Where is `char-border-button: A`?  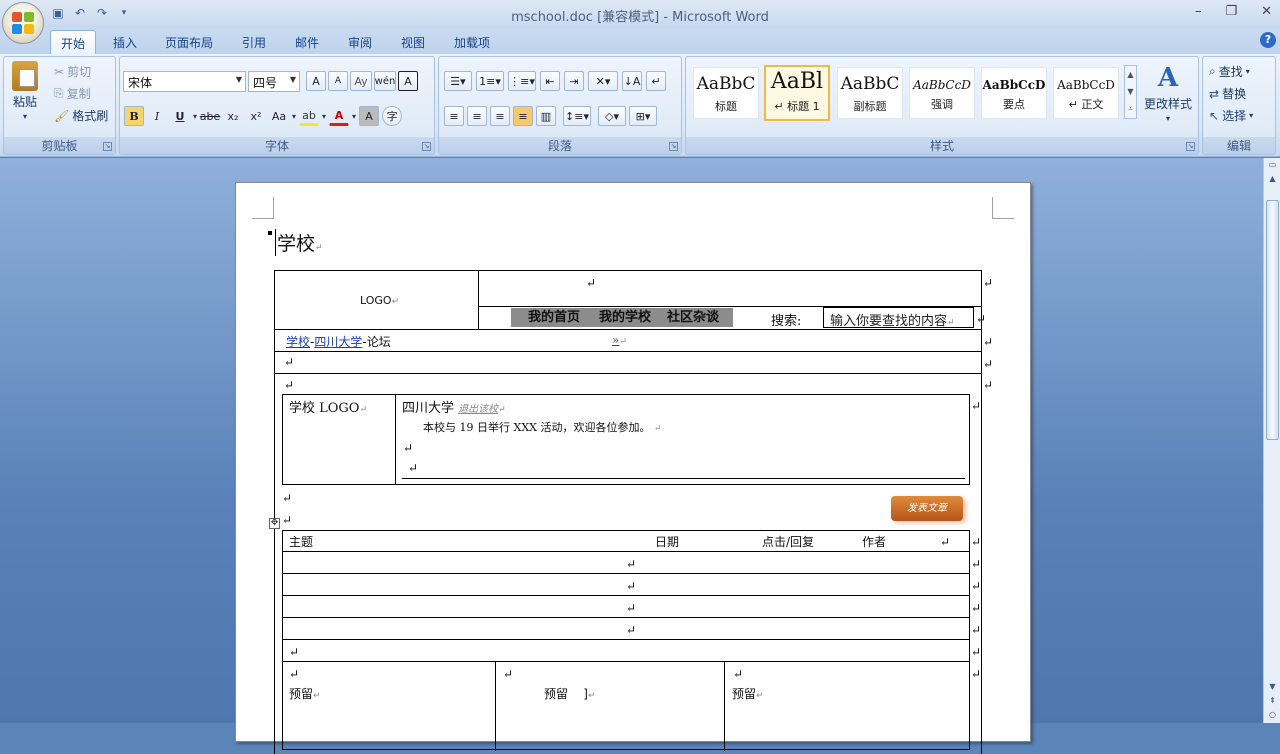
char-border-button: A is located at coordinates (408, 81).